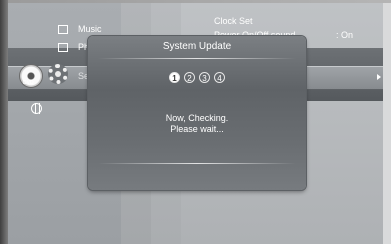 Image resolution: width=391 pixels, height=244 pixels. What do you see at coordinates (219, 77) in the screenshot?
I see `step-4: 4` at bounding box center [219, 77].